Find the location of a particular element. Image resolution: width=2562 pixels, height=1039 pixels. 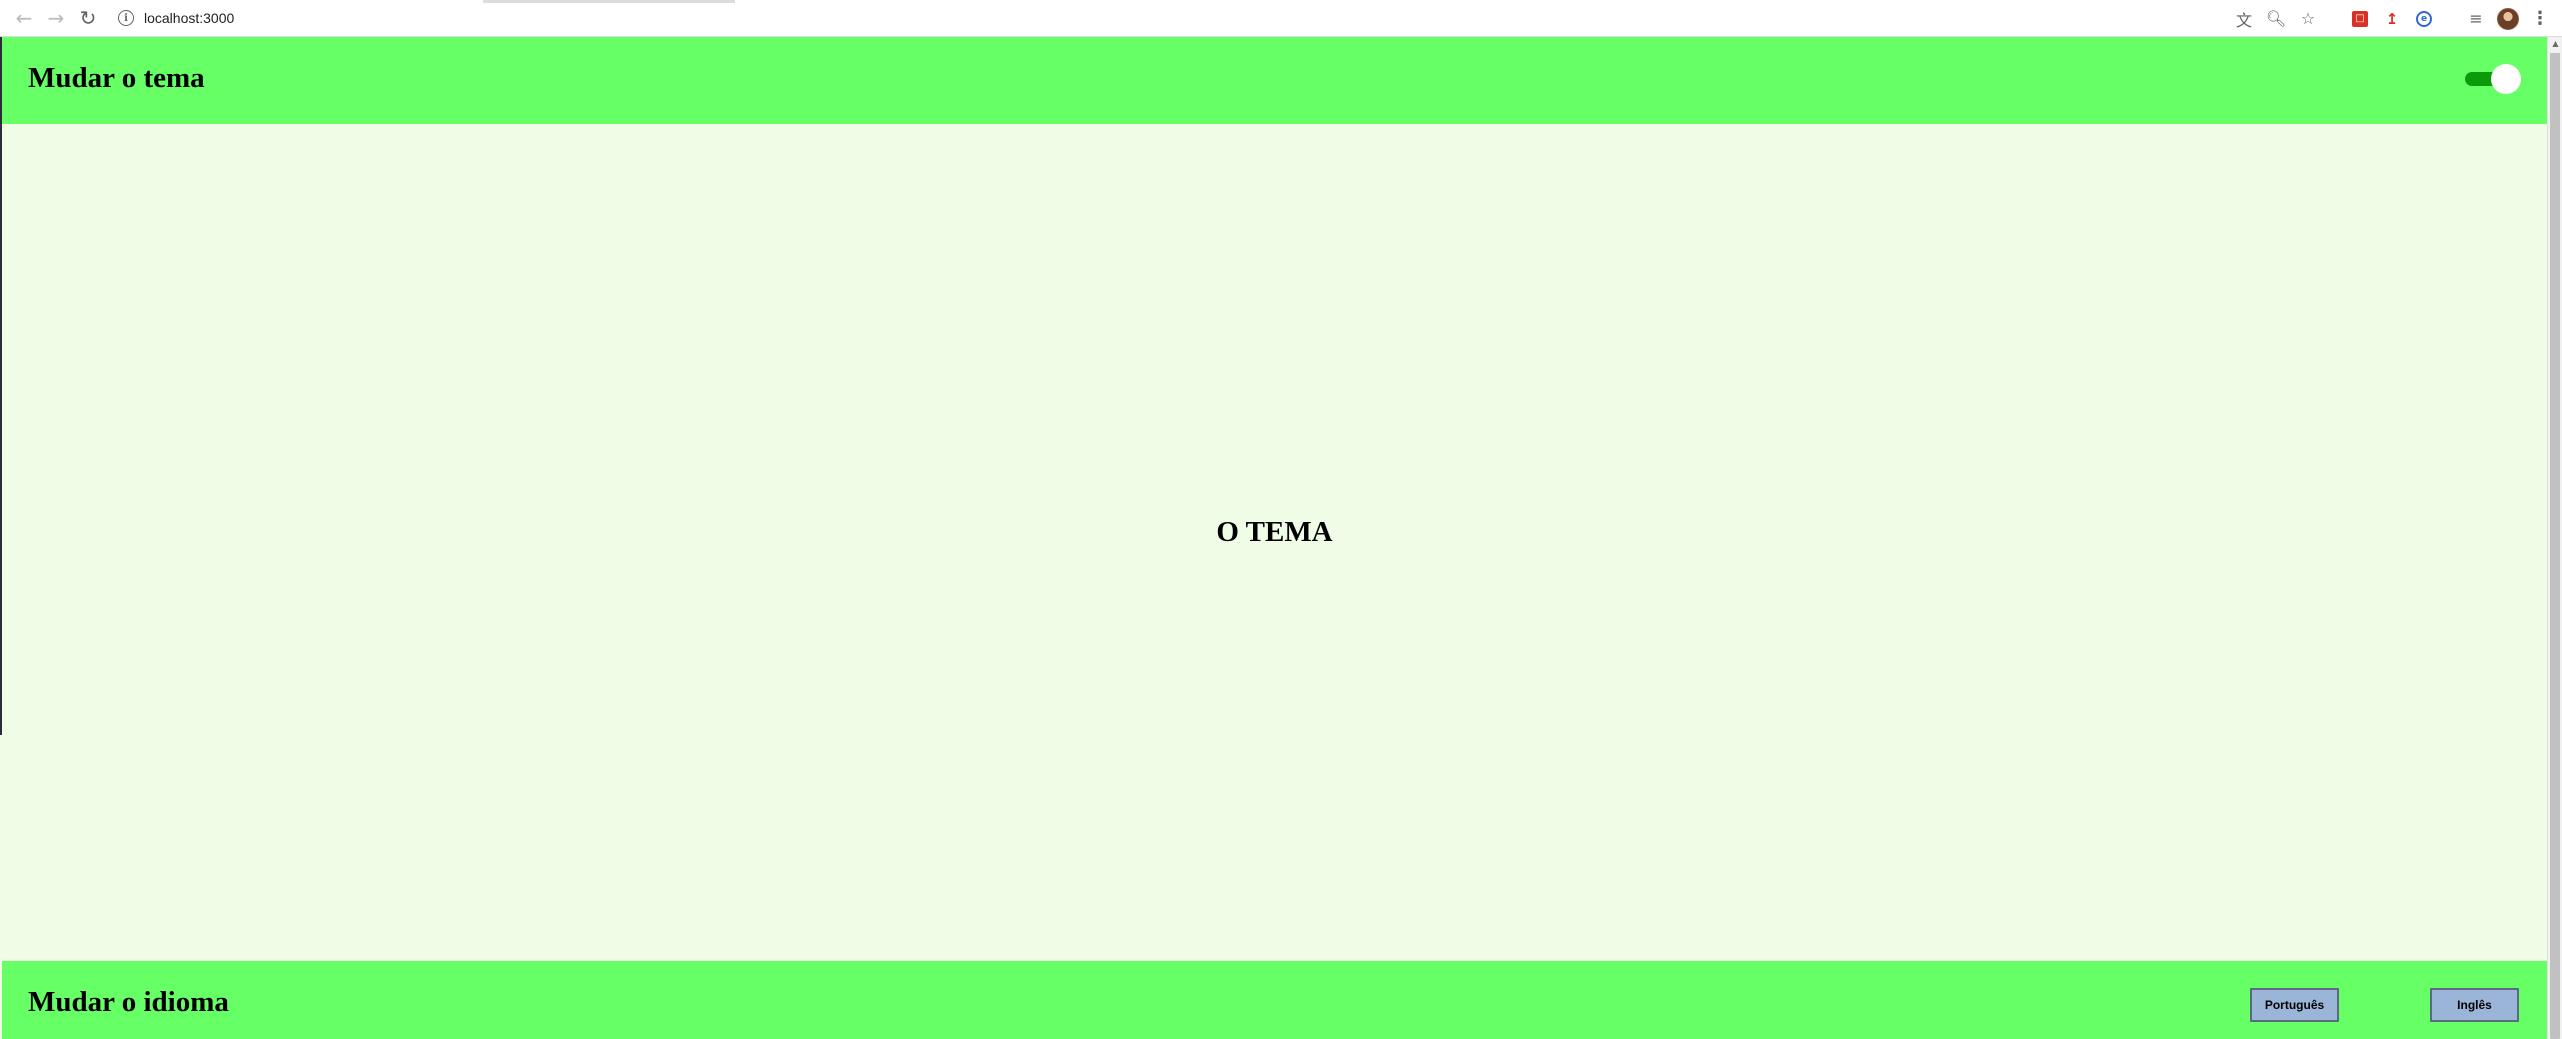

toggle-thumb is located at coordinates (2506, 79).